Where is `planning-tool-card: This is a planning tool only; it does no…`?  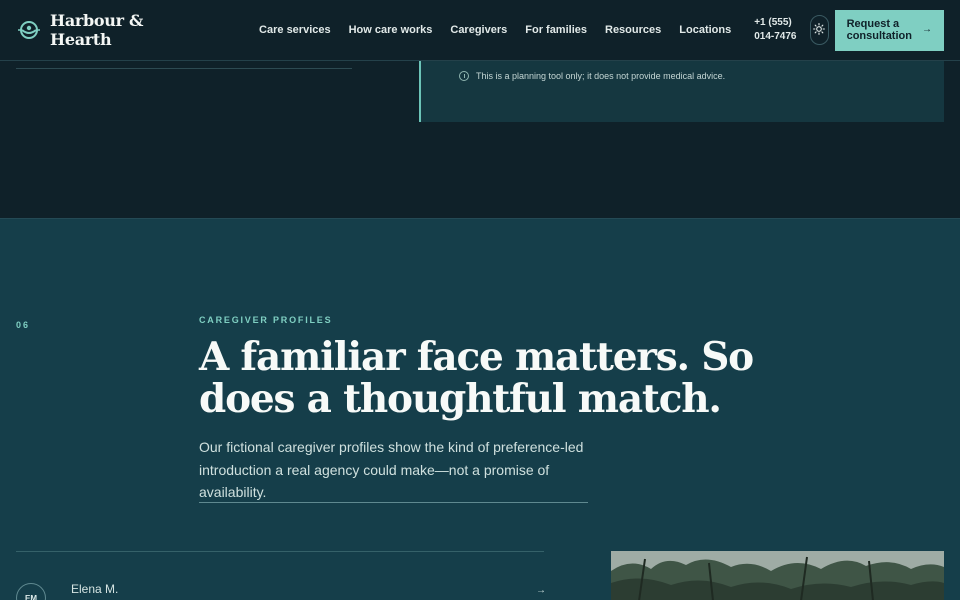 planning-tool-card: This is a planning tool only; it does no… is located at coordinates (681, 91).